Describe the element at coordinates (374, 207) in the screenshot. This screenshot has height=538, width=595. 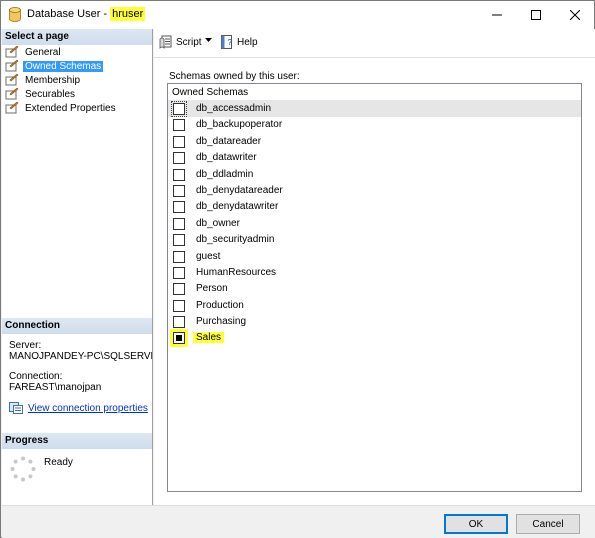
I see `schema-row: db_denydatawriter` at that location.